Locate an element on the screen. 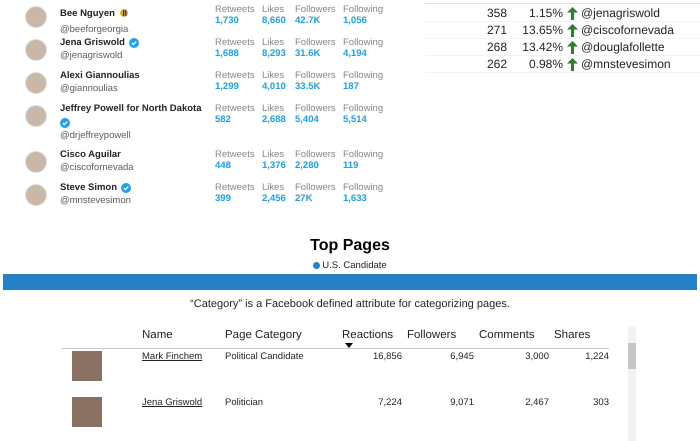 The image size is (700, 441). handle-cell-text: @ciscofornevada is located at coordinates (627, 30).